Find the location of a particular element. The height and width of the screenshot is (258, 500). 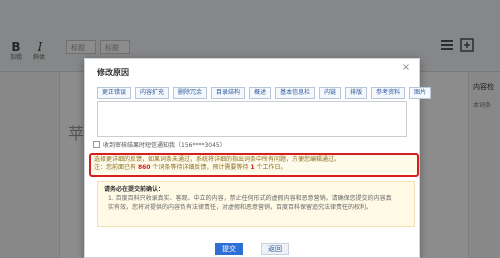

tag-expand-content: 内容扩充 is located at coordinates (152, 93).